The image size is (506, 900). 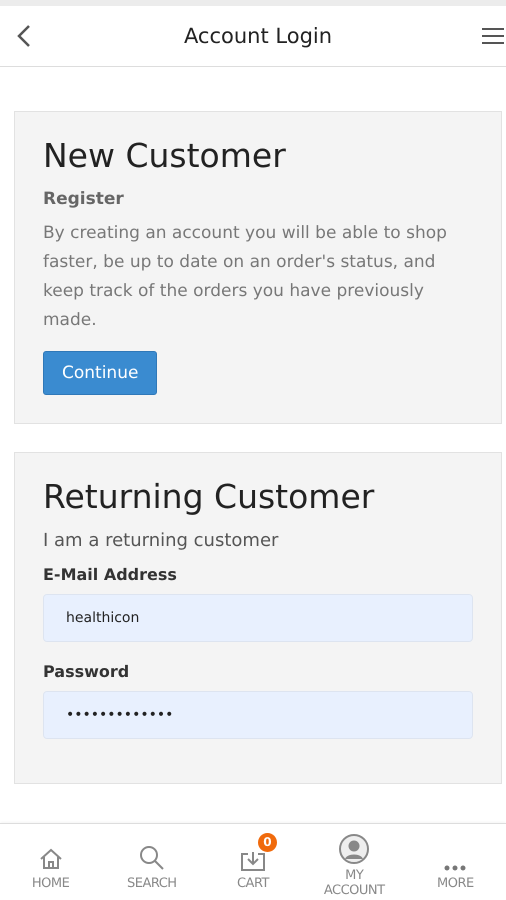 What do you see at coordinates (100, 373) in the screenshot?
I see `continue-button: Continue` at bounding box center [100, 373].